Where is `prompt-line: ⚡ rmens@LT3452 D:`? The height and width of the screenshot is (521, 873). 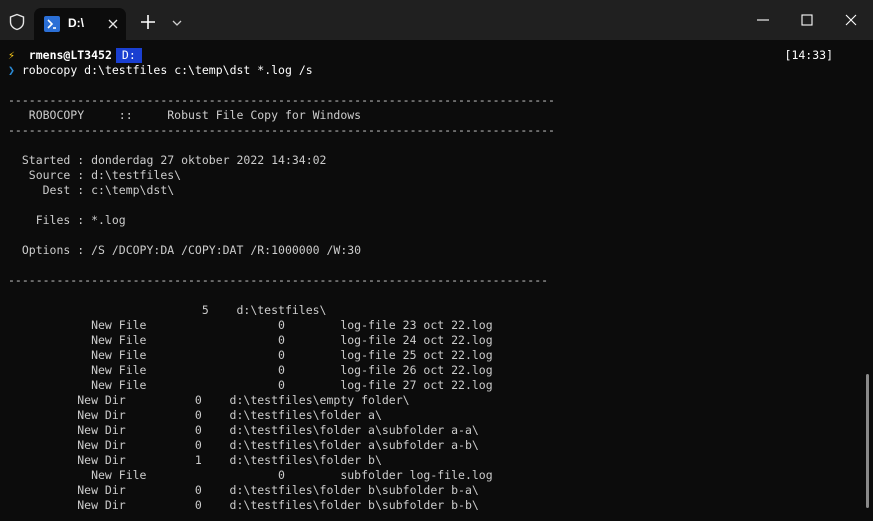 prompt-line: ⚡ rmens@LT3452 D: is located at coordinates (75, 55).